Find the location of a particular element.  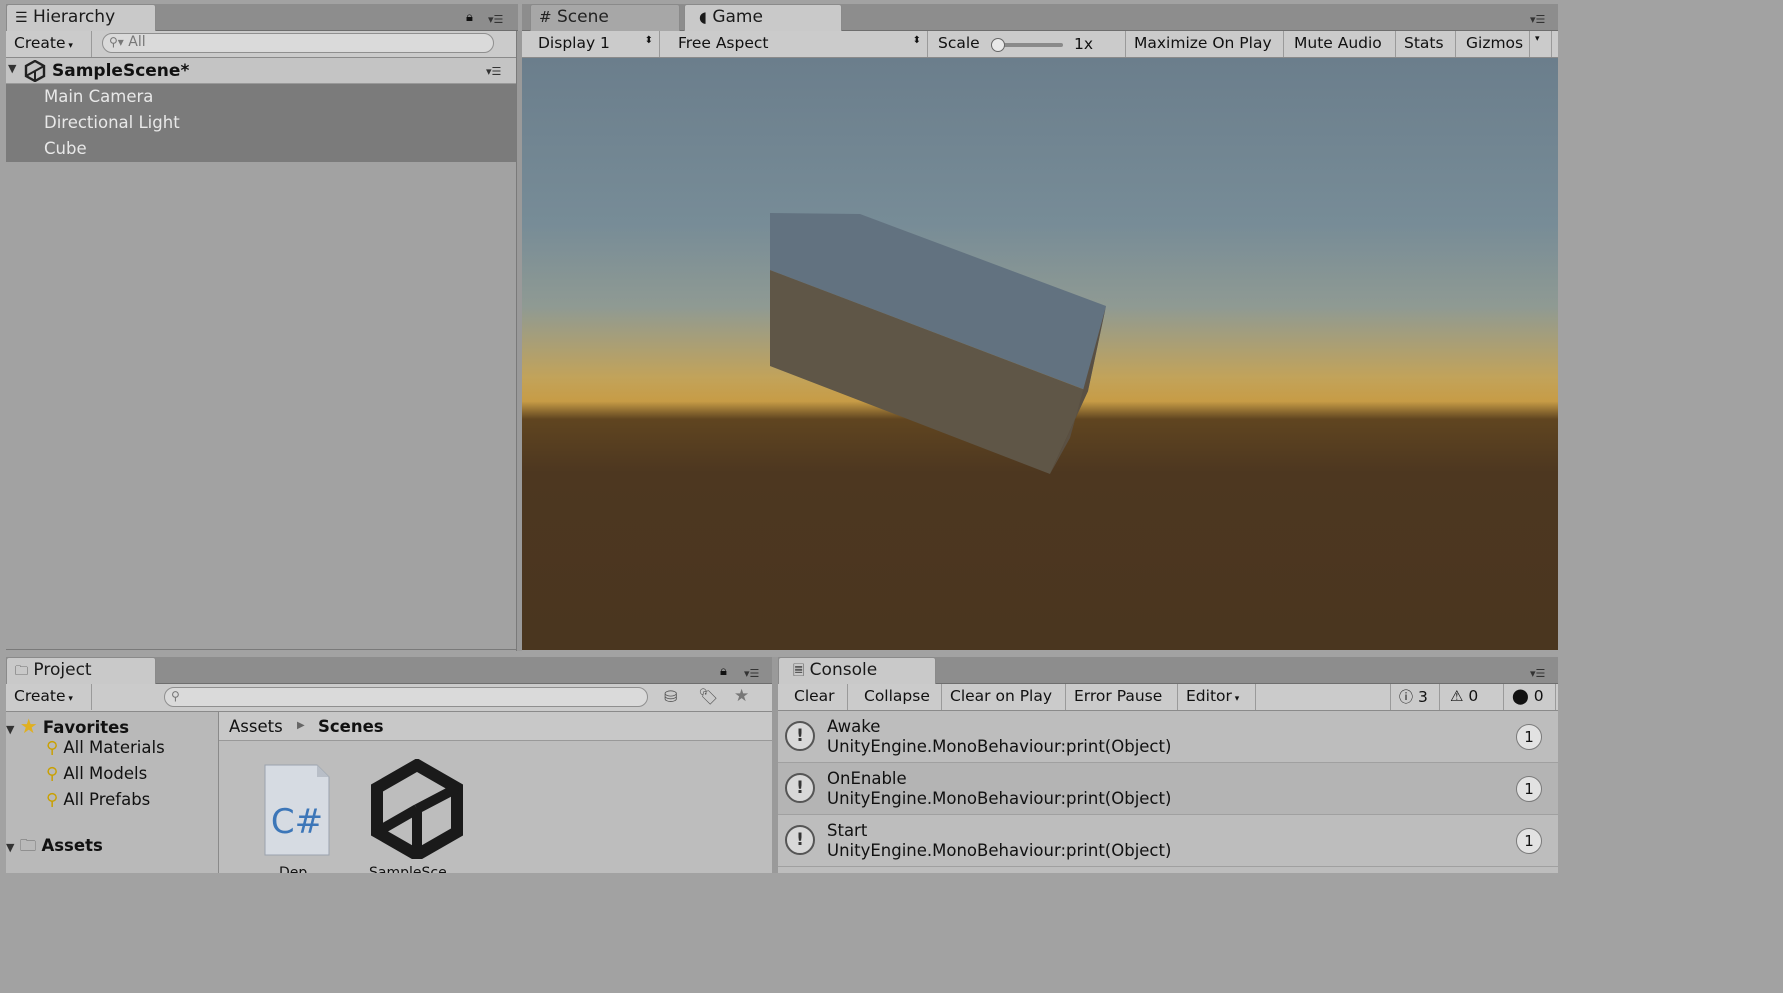

view-menu-icon: ▾☰ is located at coordinates (1537, 19).